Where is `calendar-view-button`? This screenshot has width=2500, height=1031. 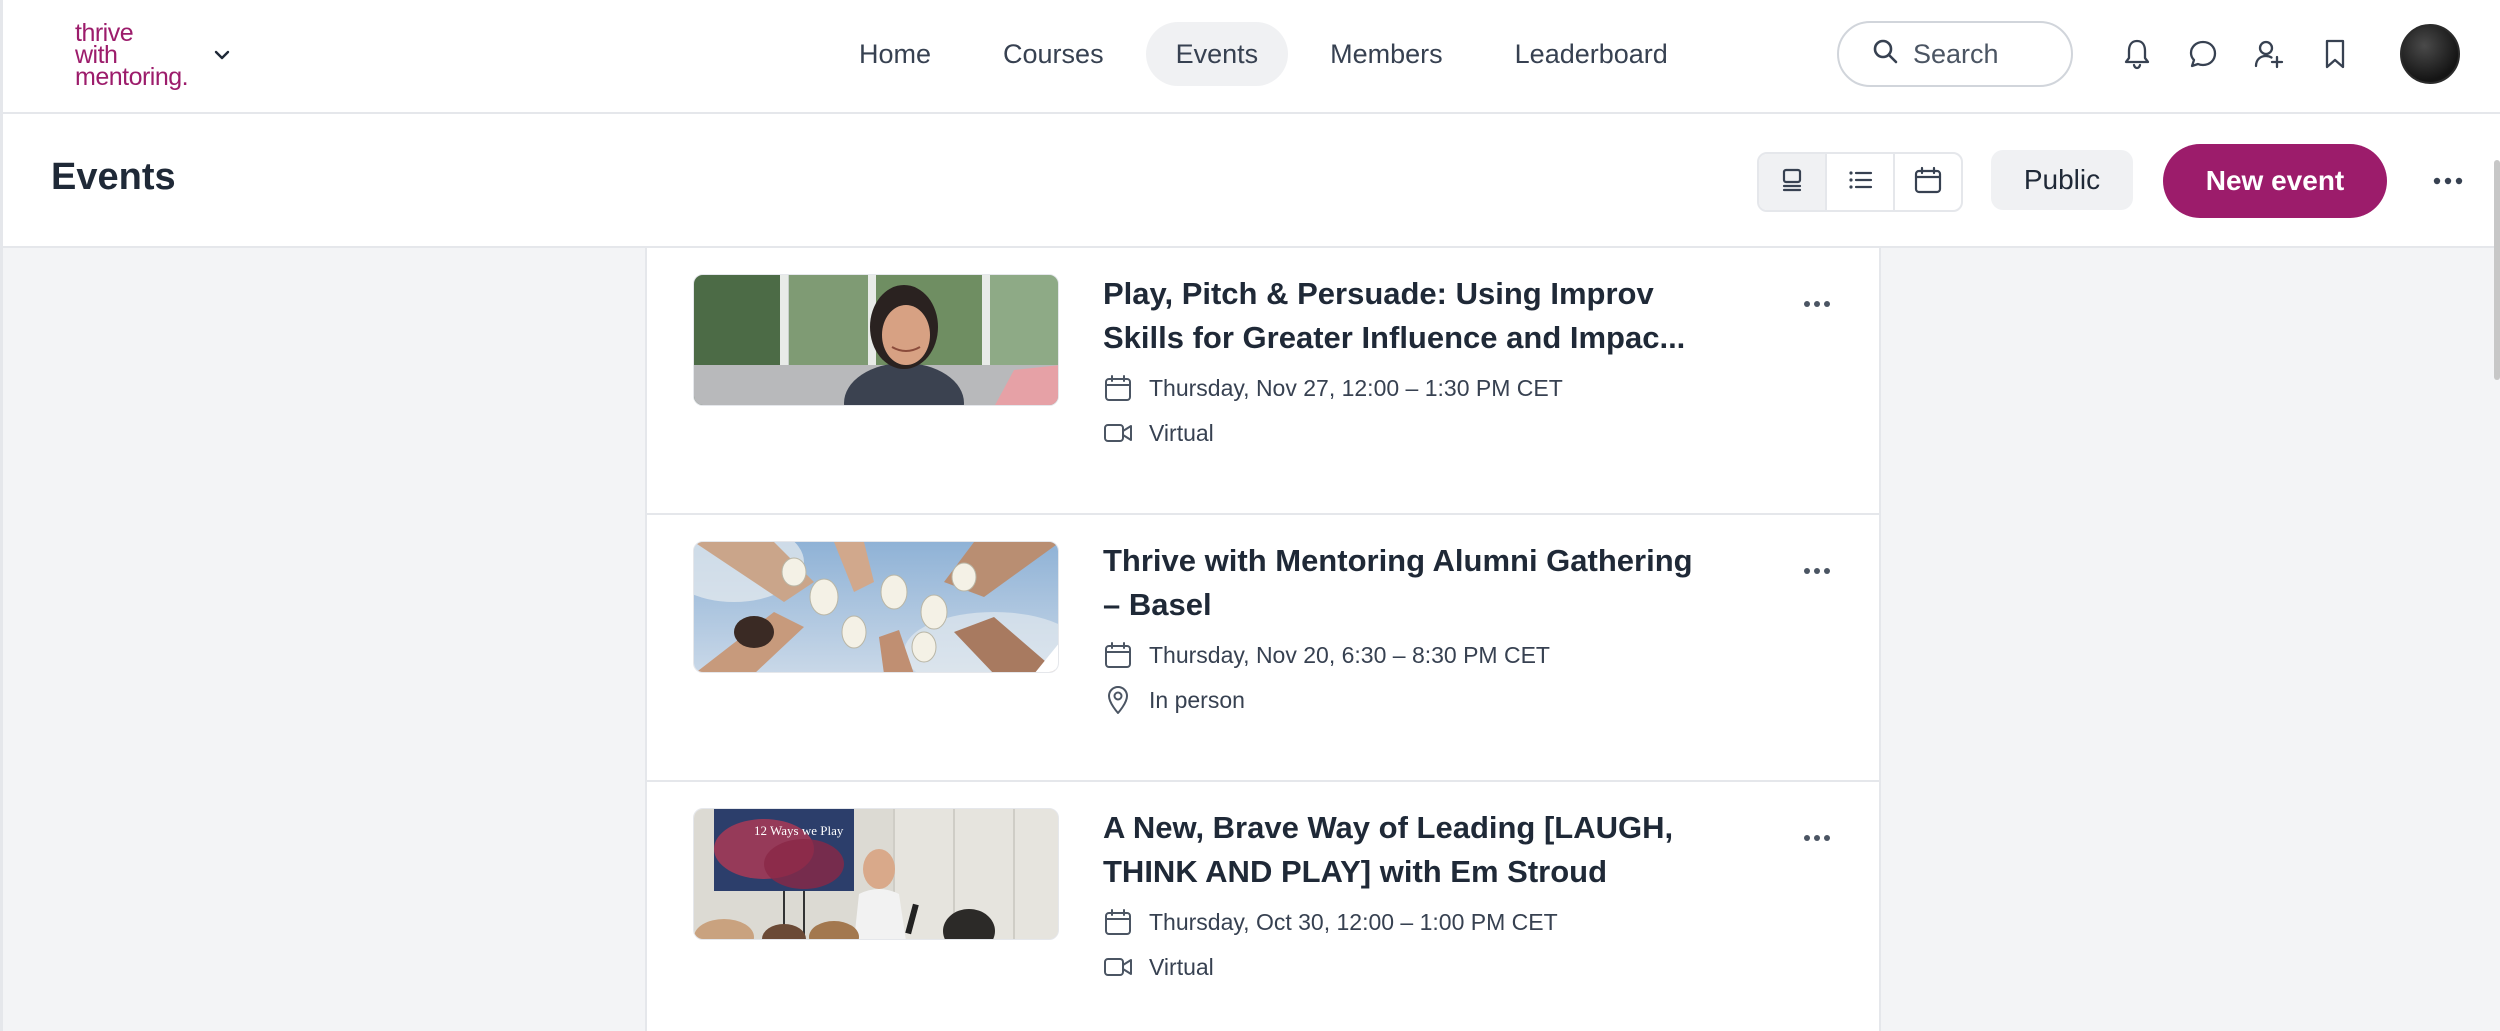 calendar-view-button is located at coordinates (1928, 182).